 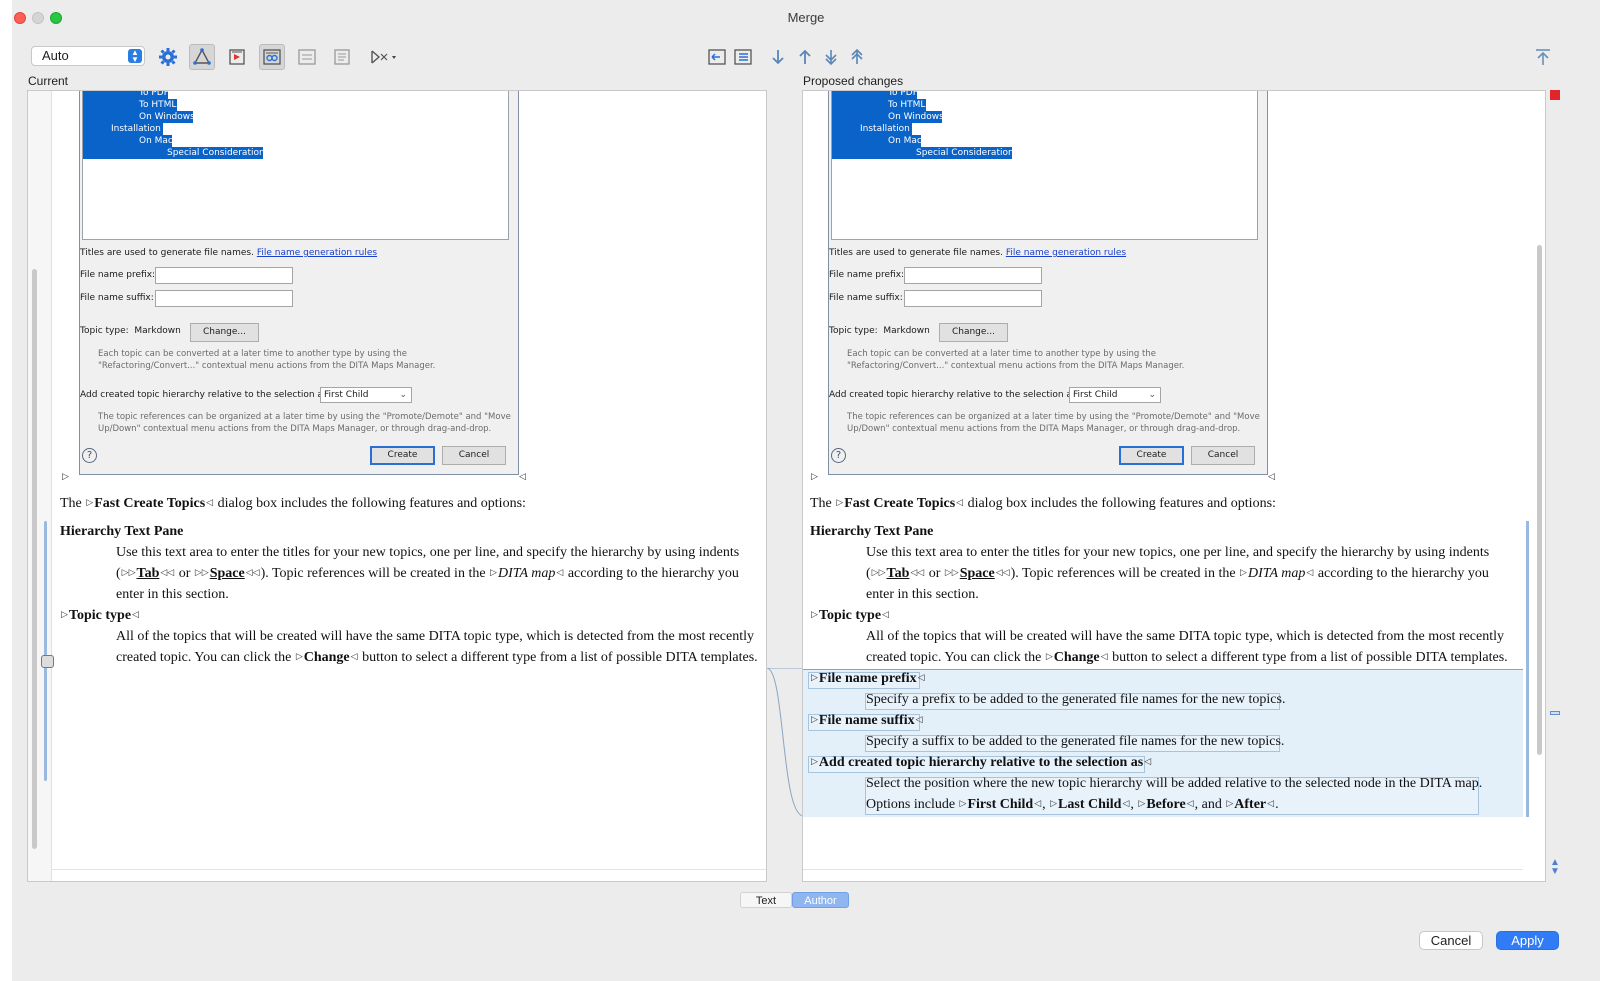 What do you see at coordinates (1527, 940) in the screenshot?
I see `apply-button: Apply` at bounding box center [1527, 940].